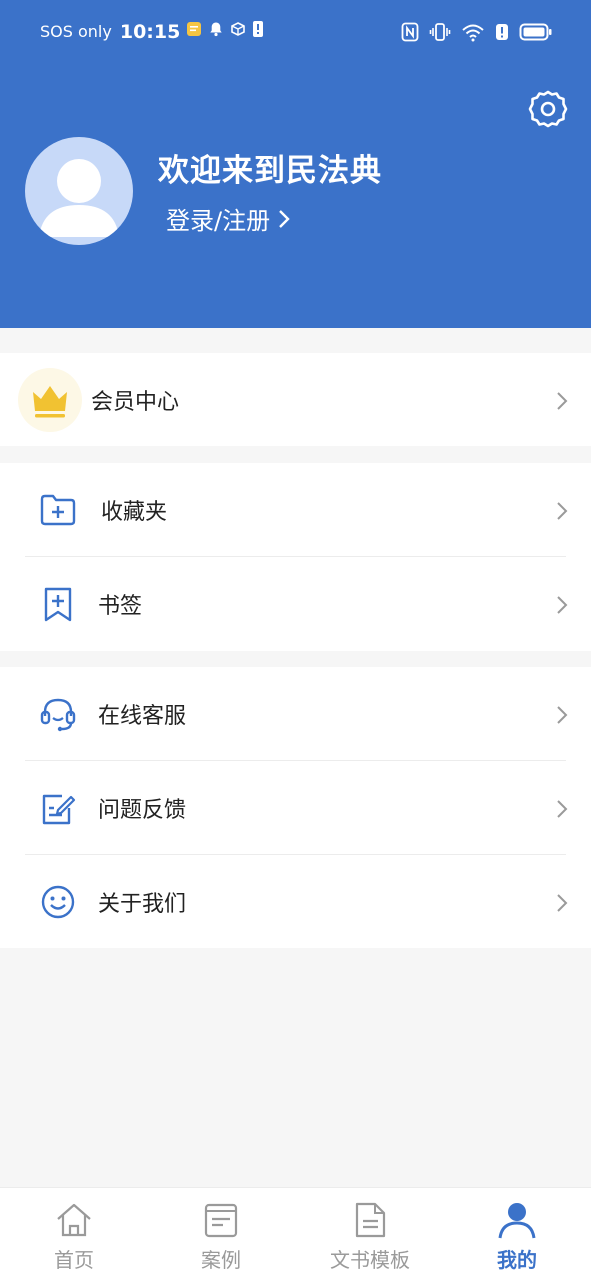 The image size is (591, 1280). What do you see at coordinates (221, 1260) in the screenshot?
I see `tab-label: 案例` at bounding box center [221, 1260].